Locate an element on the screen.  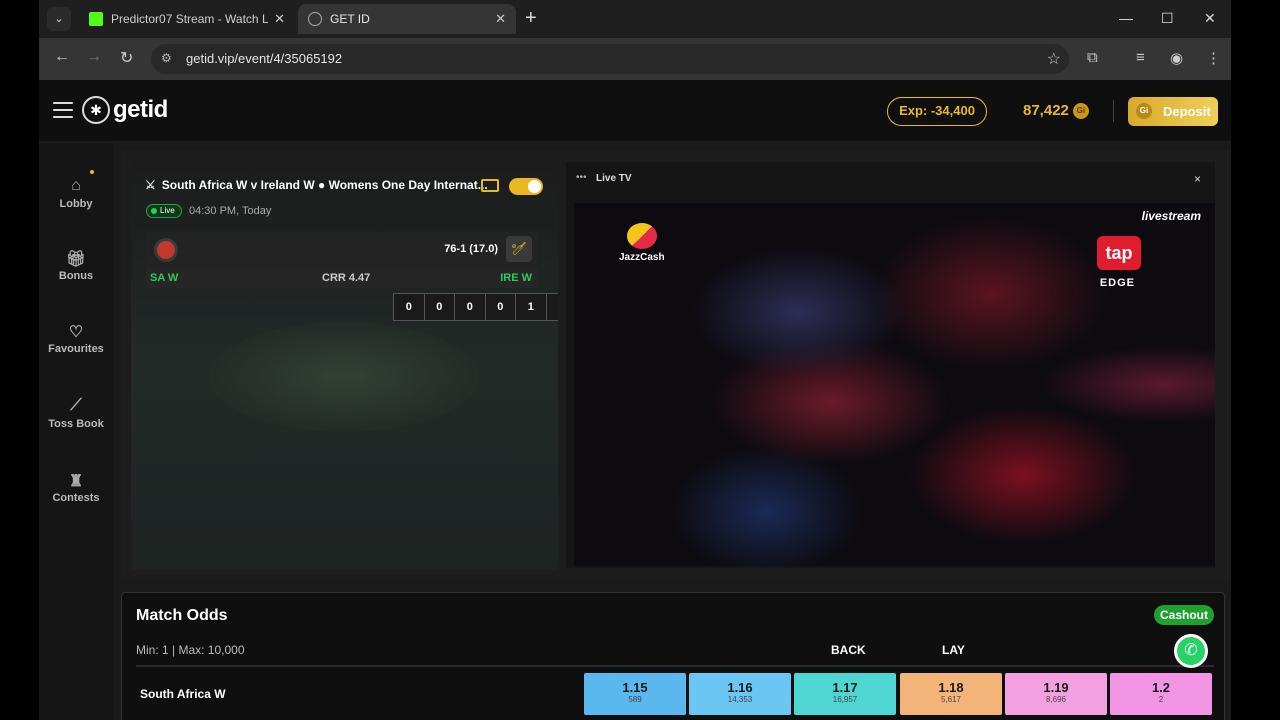
odds-volume: 8,696 is located at coordinates (1056, 699).